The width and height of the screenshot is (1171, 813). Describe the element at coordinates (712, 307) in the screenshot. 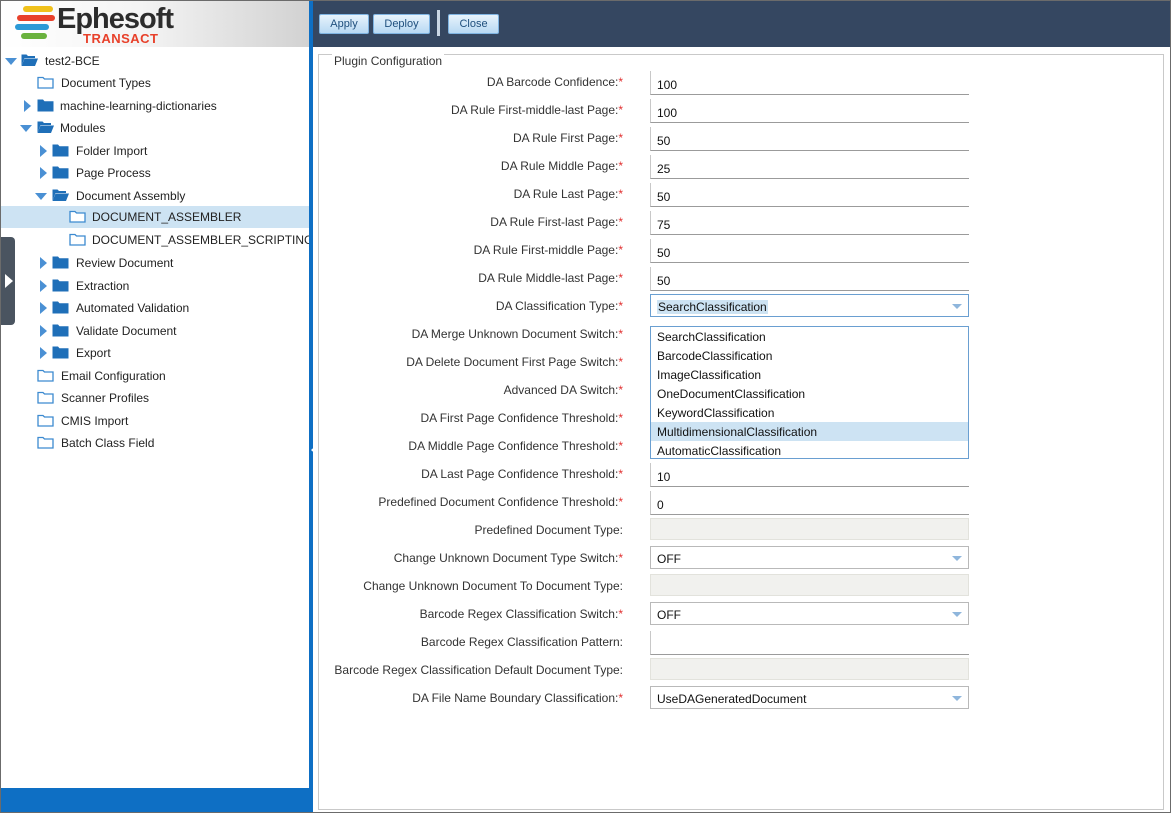

I see `select-value: SearchClassification` at that location.